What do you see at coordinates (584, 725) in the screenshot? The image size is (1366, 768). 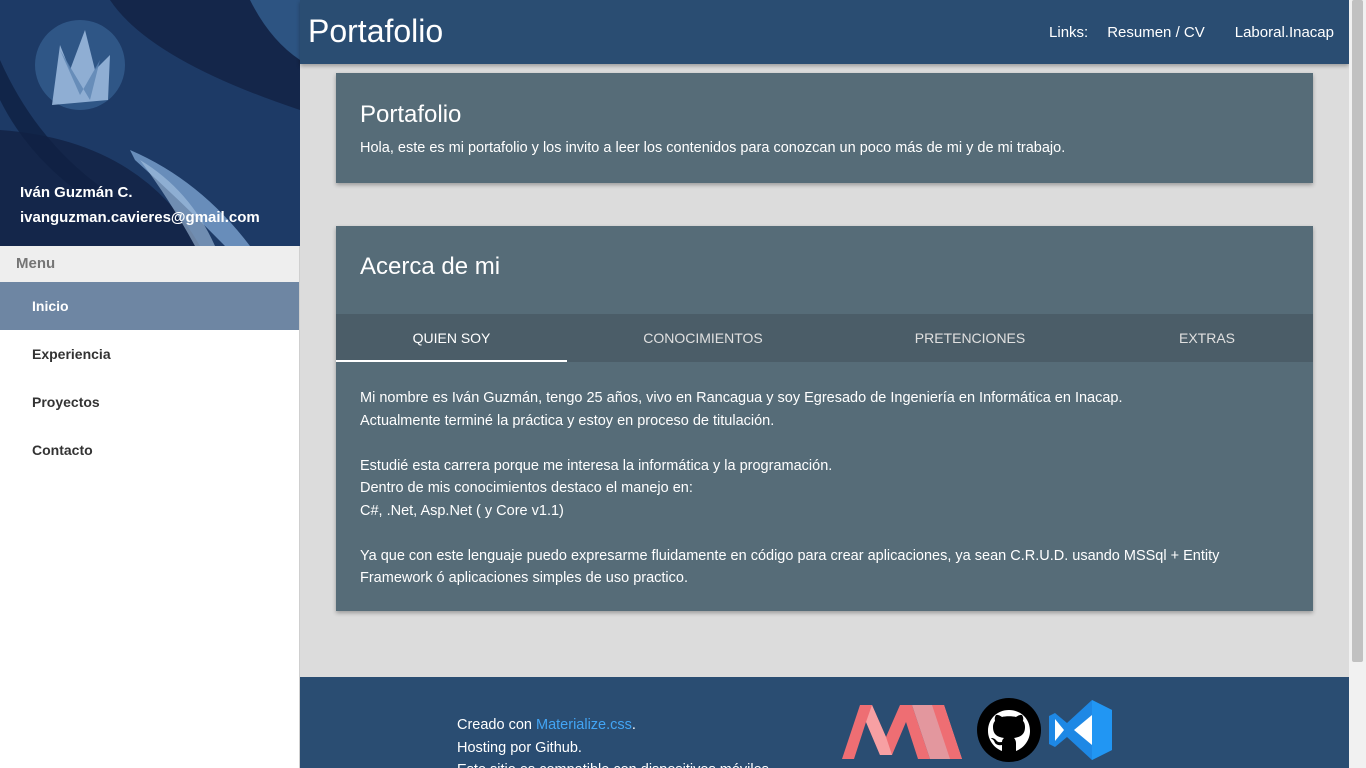 I see `materialize-link: Materialize.css` at bounding box center [584, 725].